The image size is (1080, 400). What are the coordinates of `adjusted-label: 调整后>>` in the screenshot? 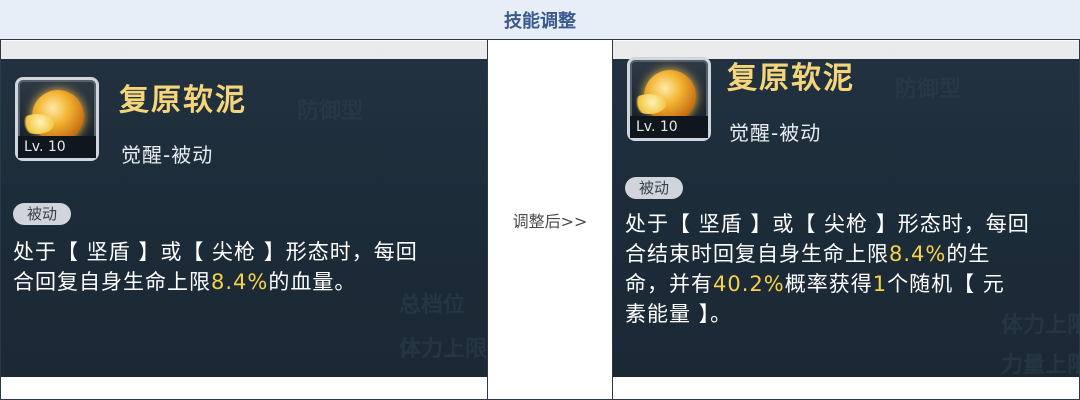 It's located at (550, 221).